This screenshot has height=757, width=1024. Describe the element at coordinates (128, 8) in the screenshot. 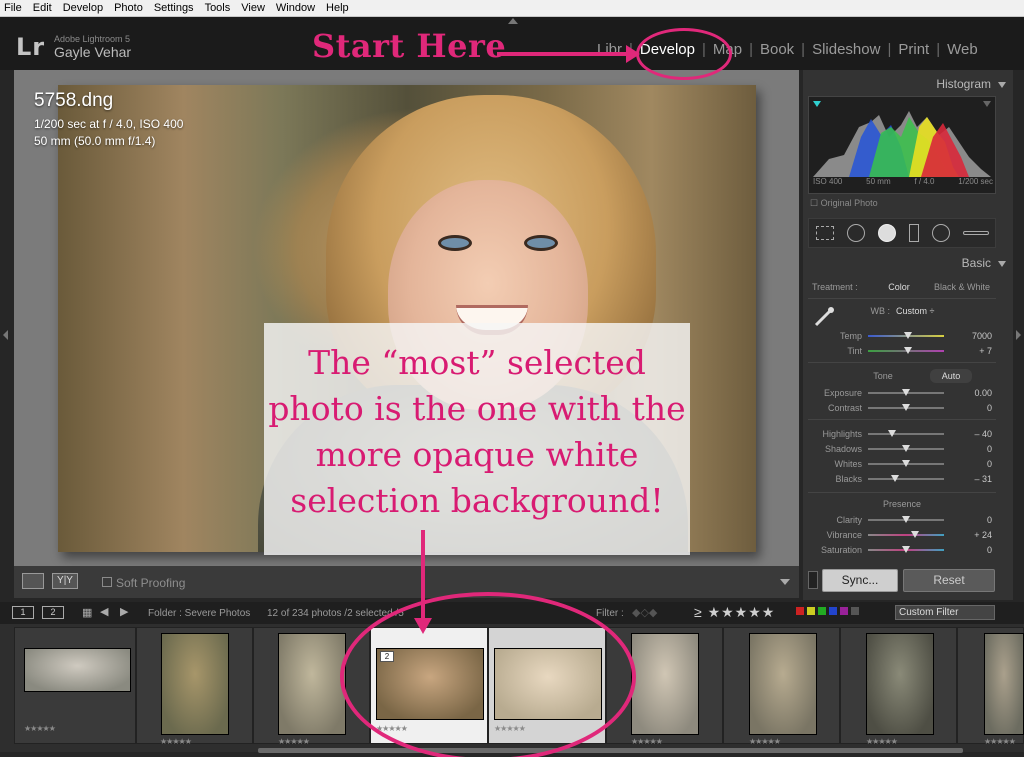

I see `menu-photo: Photo` at that location.